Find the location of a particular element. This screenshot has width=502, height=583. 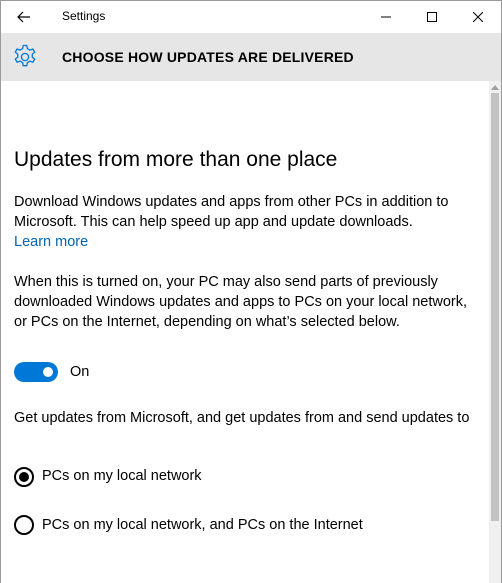

learn-more-link: Learn more is located at coordinates (51, 242).